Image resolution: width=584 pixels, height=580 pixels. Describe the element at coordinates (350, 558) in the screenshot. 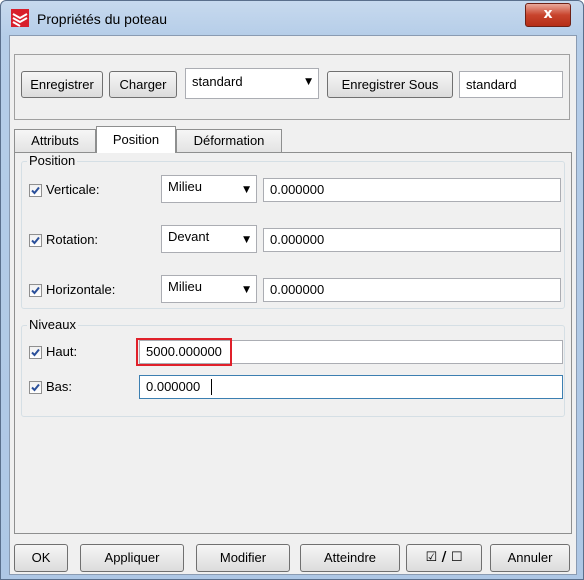

I see `reach-button: Atteindre` at that location.